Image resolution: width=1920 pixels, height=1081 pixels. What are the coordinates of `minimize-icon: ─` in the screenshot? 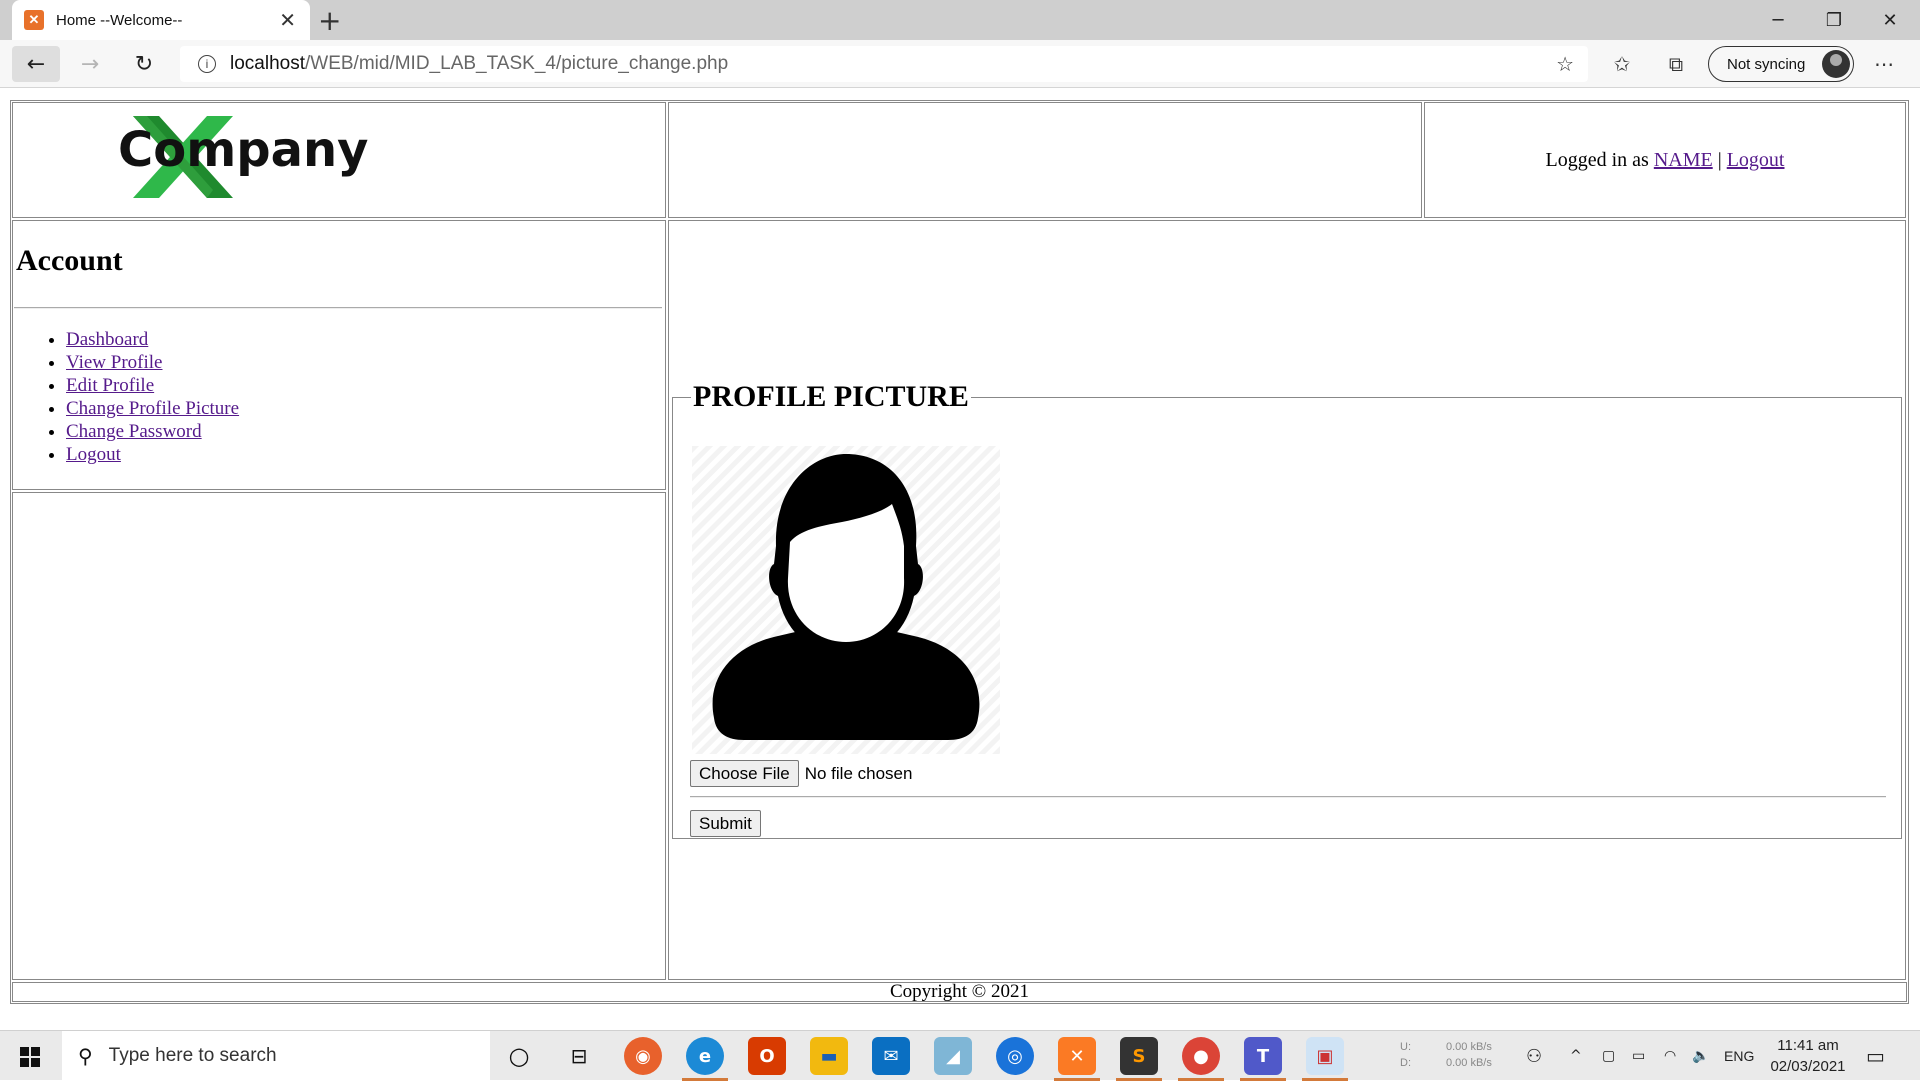 It's located at (1778, 20).